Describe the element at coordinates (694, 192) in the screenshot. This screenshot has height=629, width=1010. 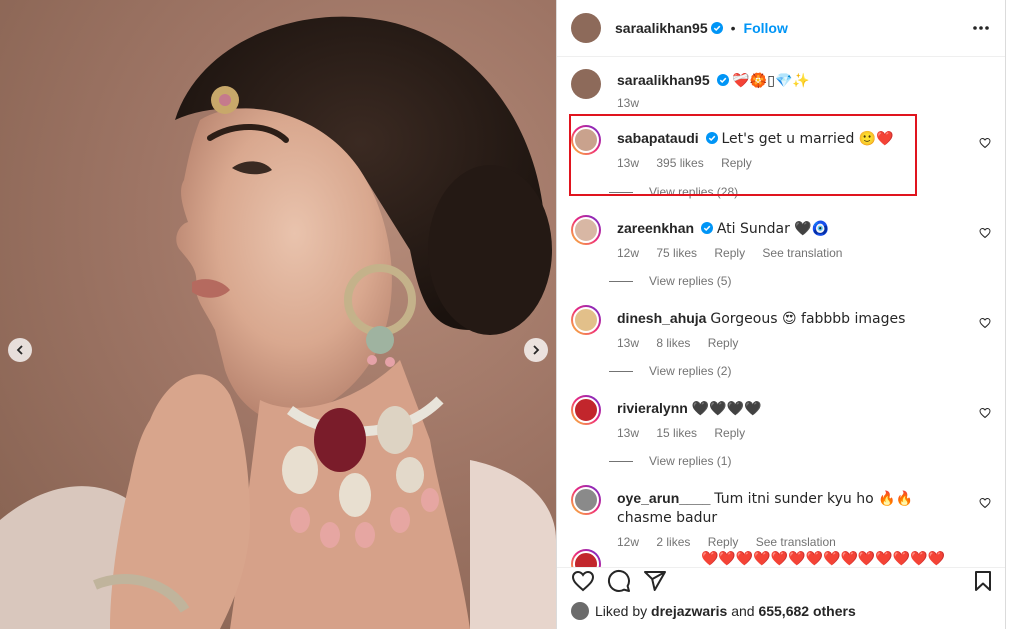
I see `view-replies-label: View replies (28)` at that location.